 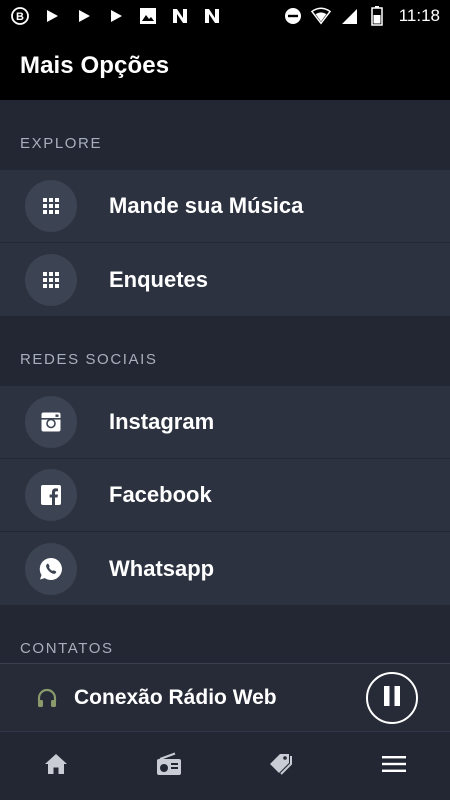 What do you see at coordinates (225, 422) in the screenshot?
I see `menu-item-instagram: Instagram` at bounding box center [225, 422].